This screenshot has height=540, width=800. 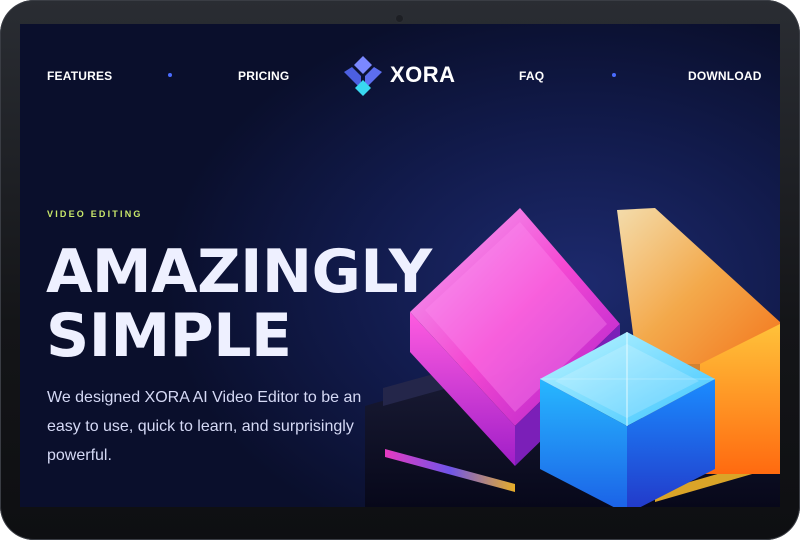 I want to click on nav-faq: FAQ, so click(x=531, y=76).